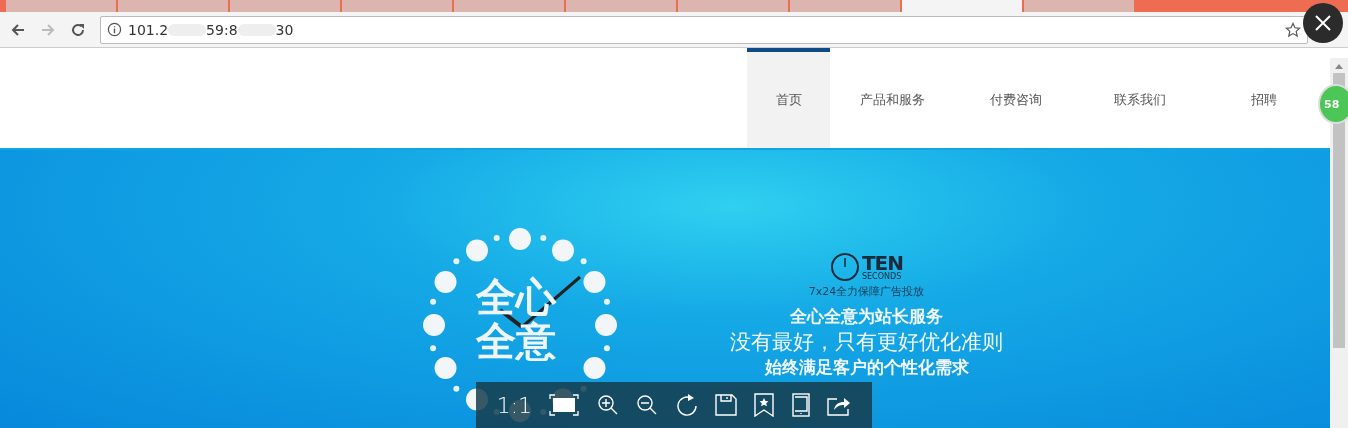 The image size is (1348, 428). I want to click on nav-link: 产品和服务, so click(892, 98).